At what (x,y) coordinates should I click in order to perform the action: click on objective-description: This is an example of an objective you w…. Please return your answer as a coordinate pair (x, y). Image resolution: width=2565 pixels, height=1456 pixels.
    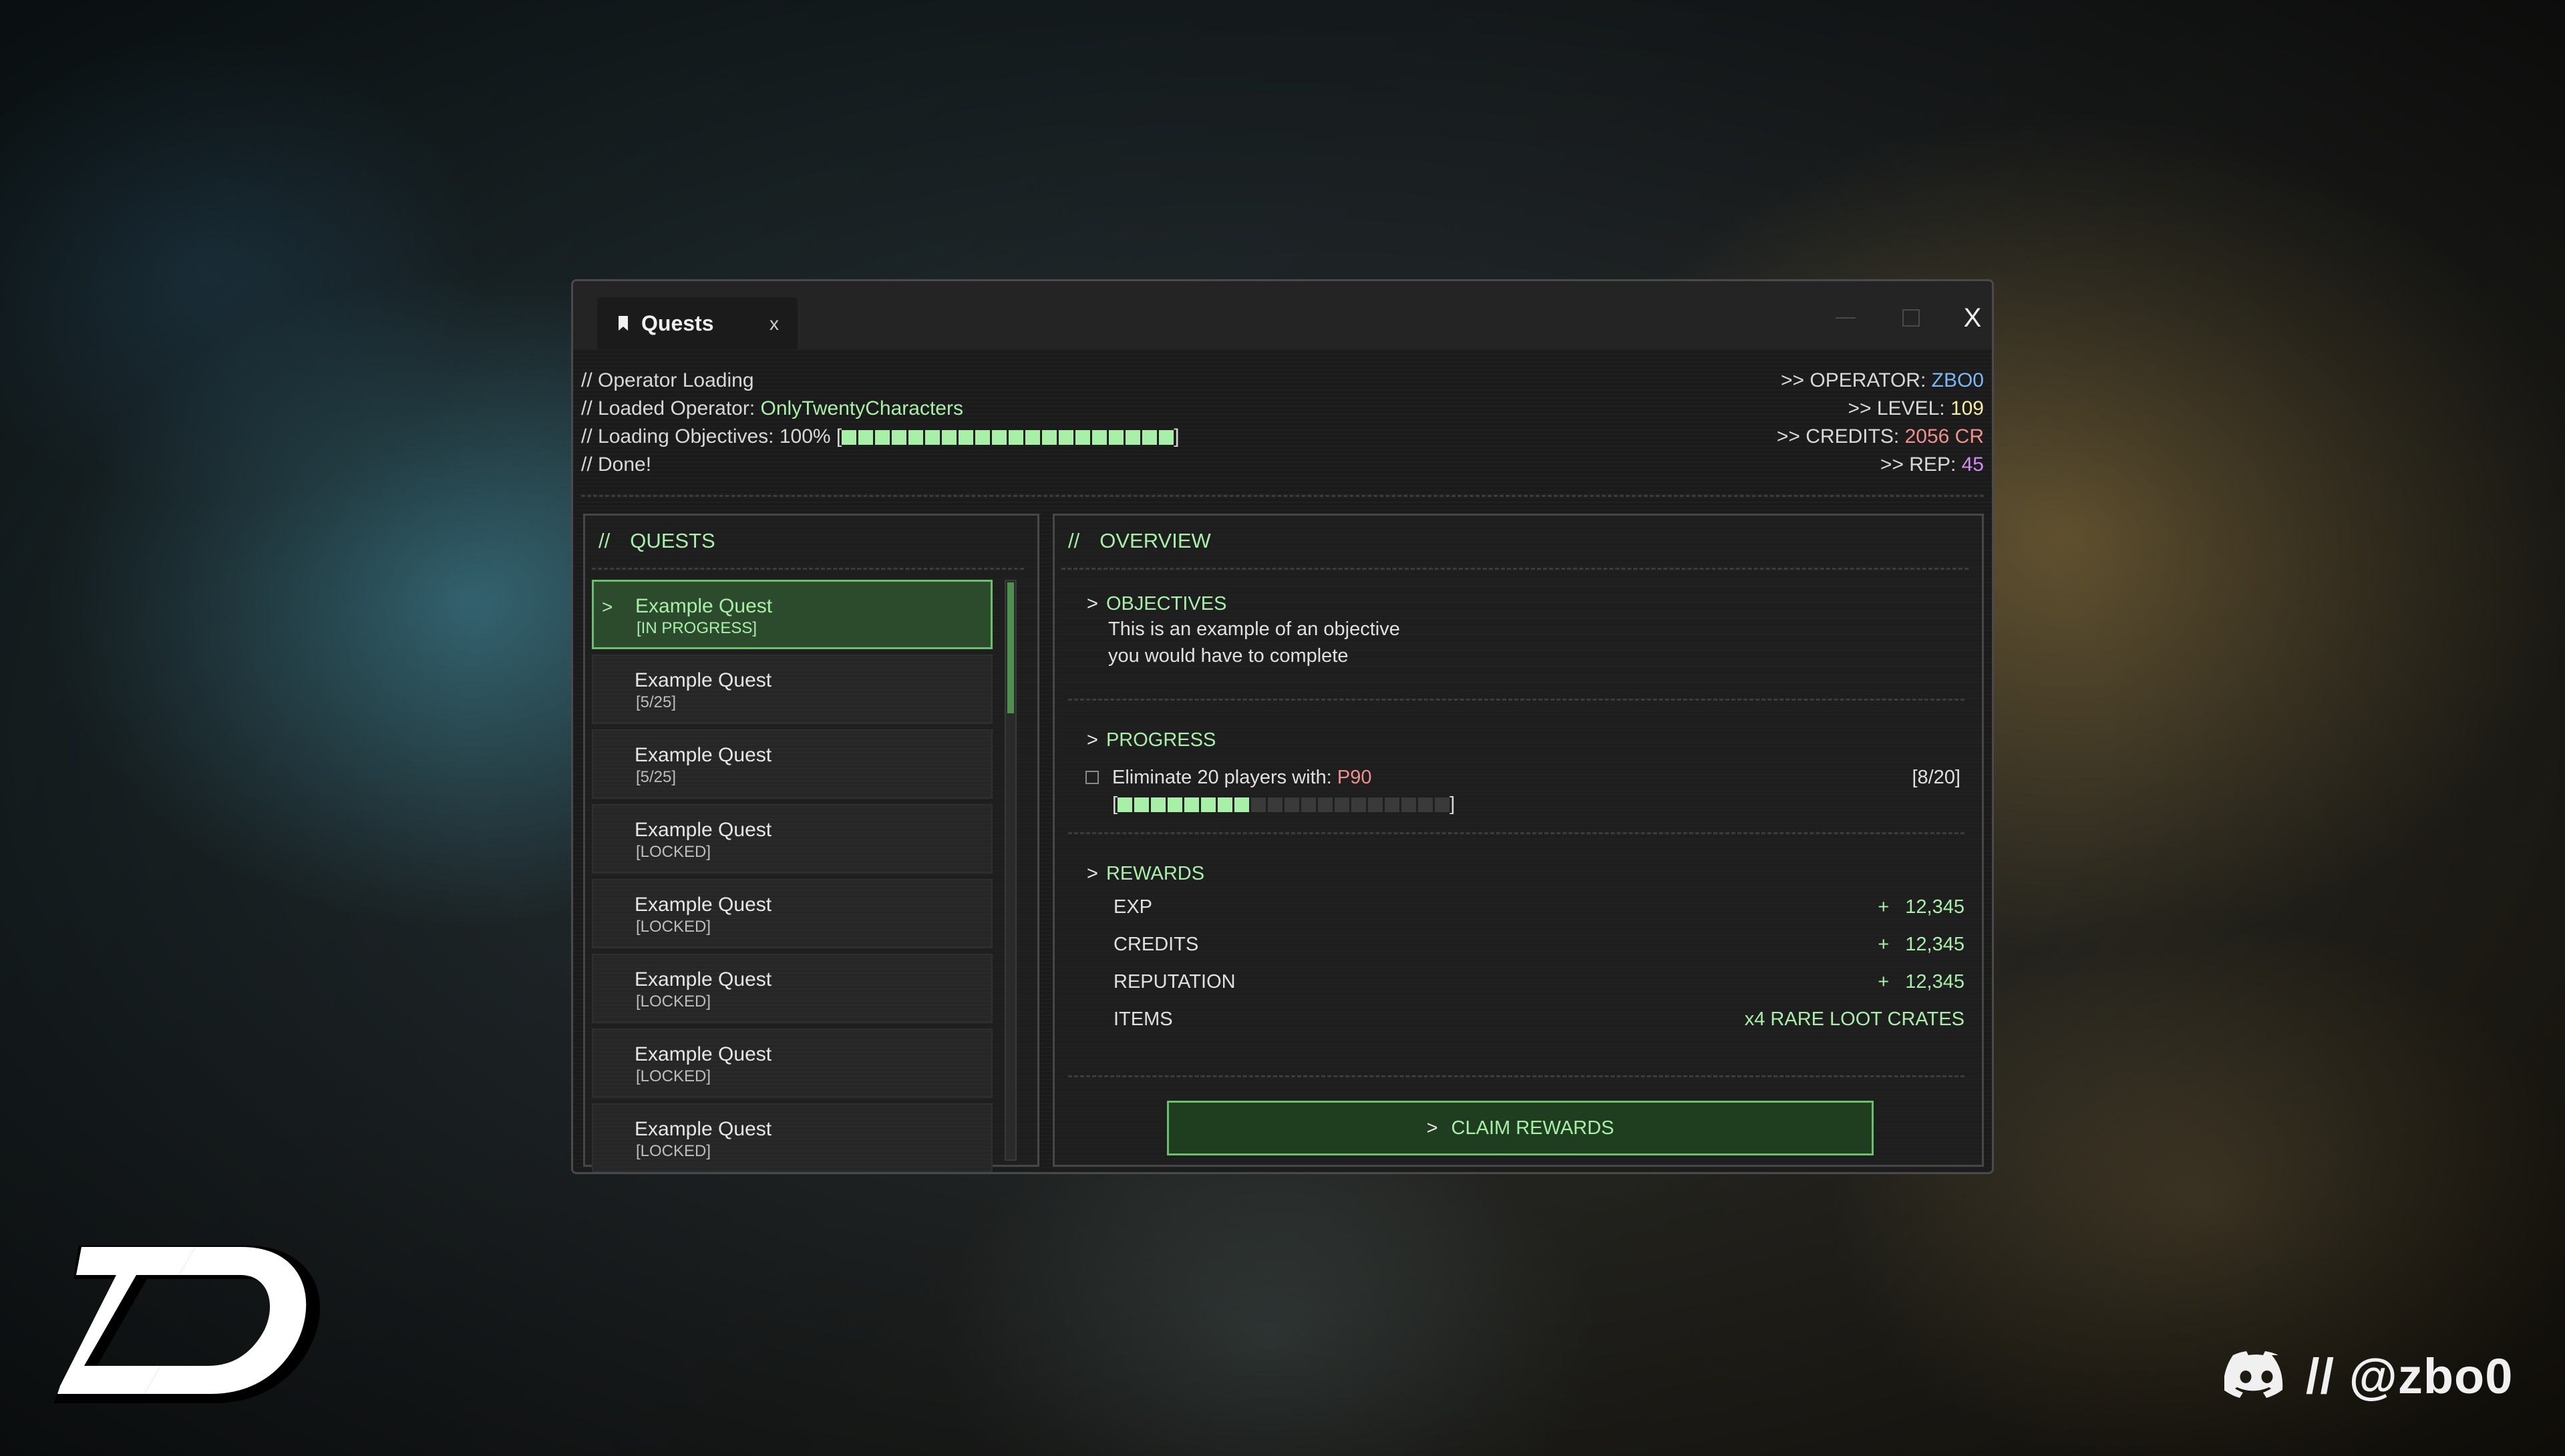
    Looking at the image, I should click on (1254, 642).